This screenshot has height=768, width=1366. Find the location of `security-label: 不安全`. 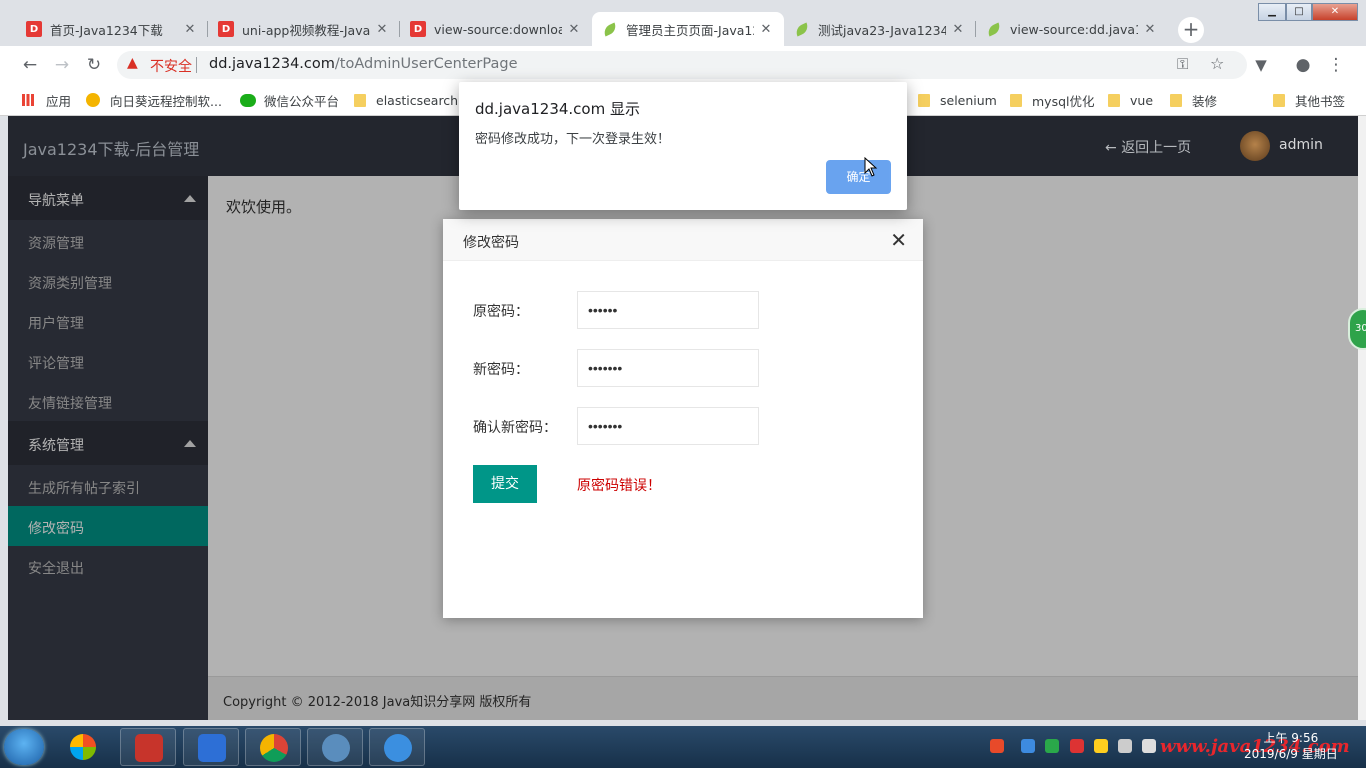

security-label: 不安全 is located at coordinates (171, 66).